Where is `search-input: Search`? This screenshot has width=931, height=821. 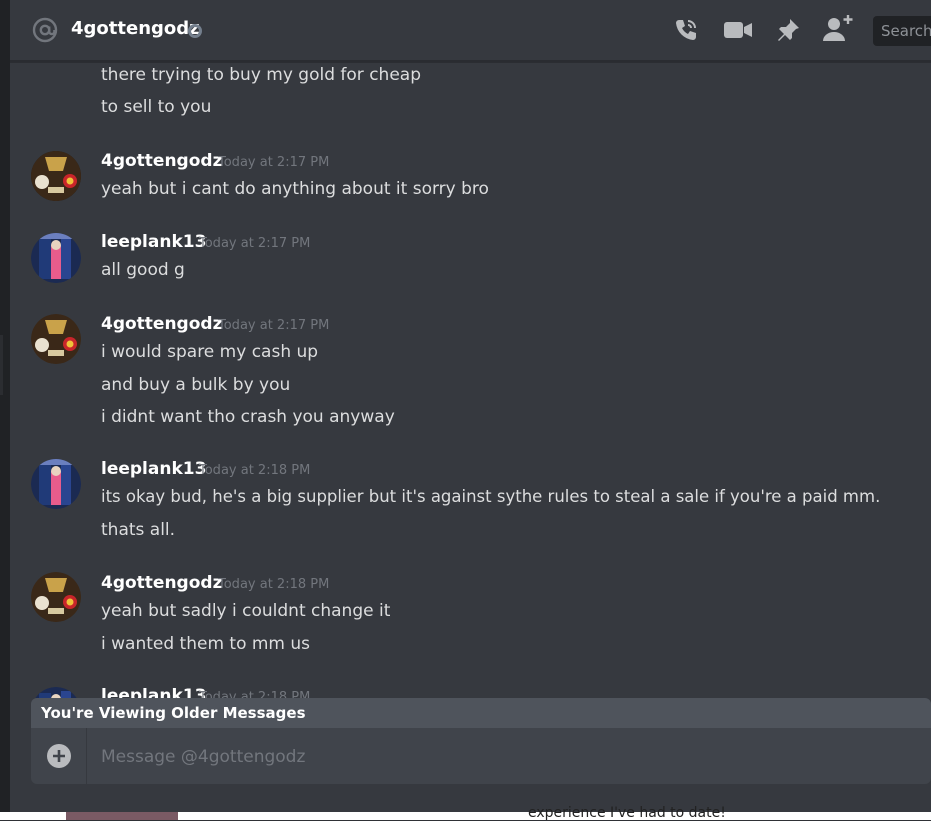
search-input: Search is located at coordinates (902, 31).